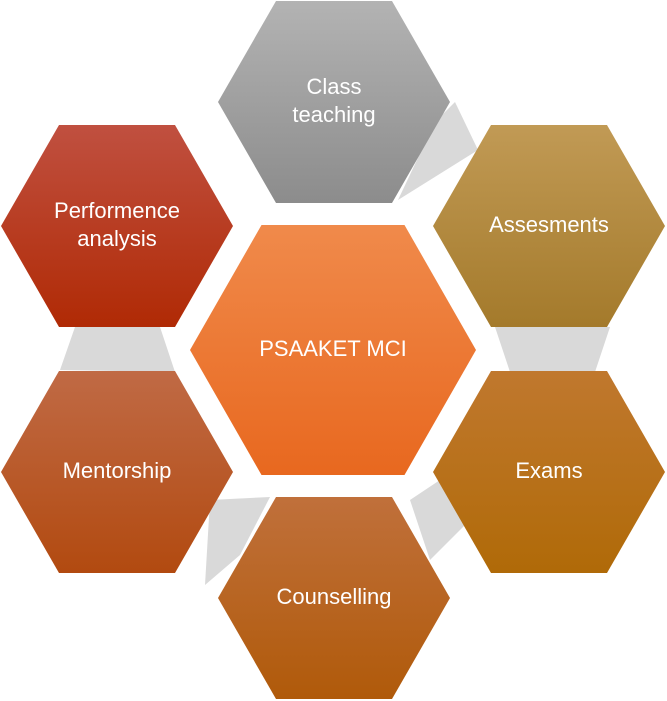 This screenshot has height=701, width=667. What do you see at coordinates (552, 349) in the screenshot?
I see `connector-assesments-exams` at bounding box center [552, 349].